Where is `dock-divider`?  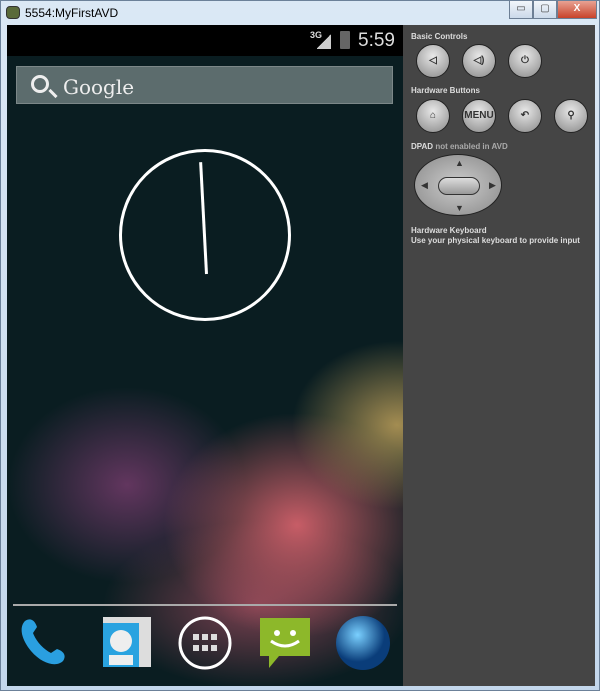
dock-divider is located at coordinates (205, 605).